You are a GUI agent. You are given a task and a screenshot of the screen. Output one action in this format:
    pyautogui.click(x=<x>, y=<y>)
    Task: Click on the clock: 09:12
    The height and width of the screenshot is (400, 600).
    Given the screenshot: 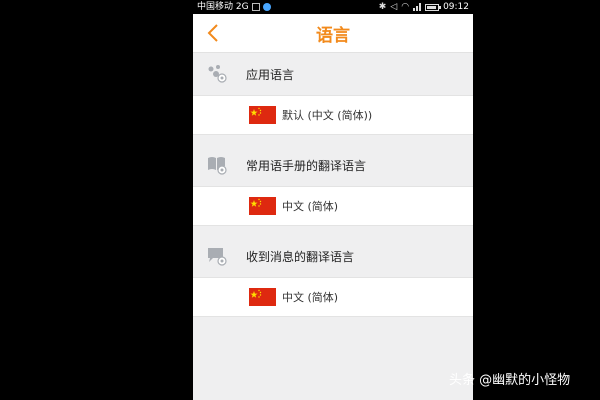 What is the action you would take?
    pyautogui.click(x=456, y=7)
    